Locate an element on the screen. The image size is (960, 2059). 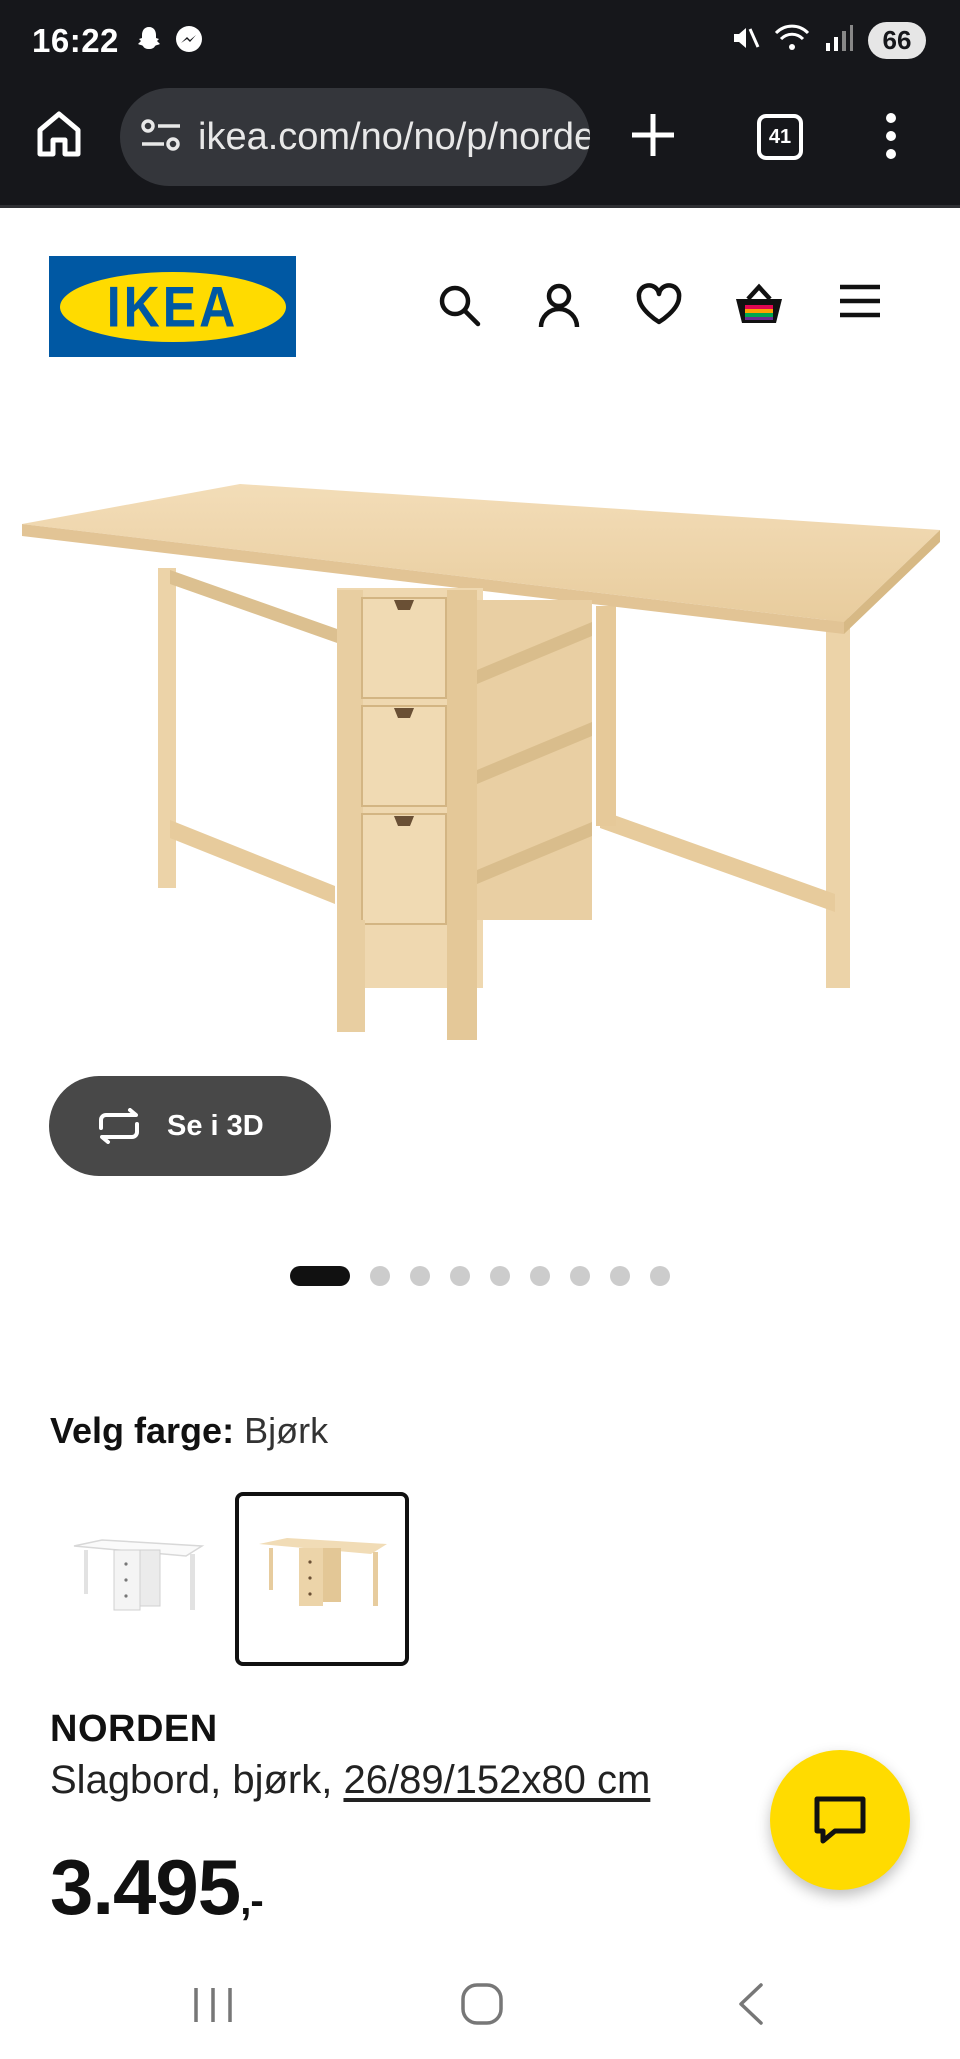
more-vertical-icon is located at coordinates (891, 136).